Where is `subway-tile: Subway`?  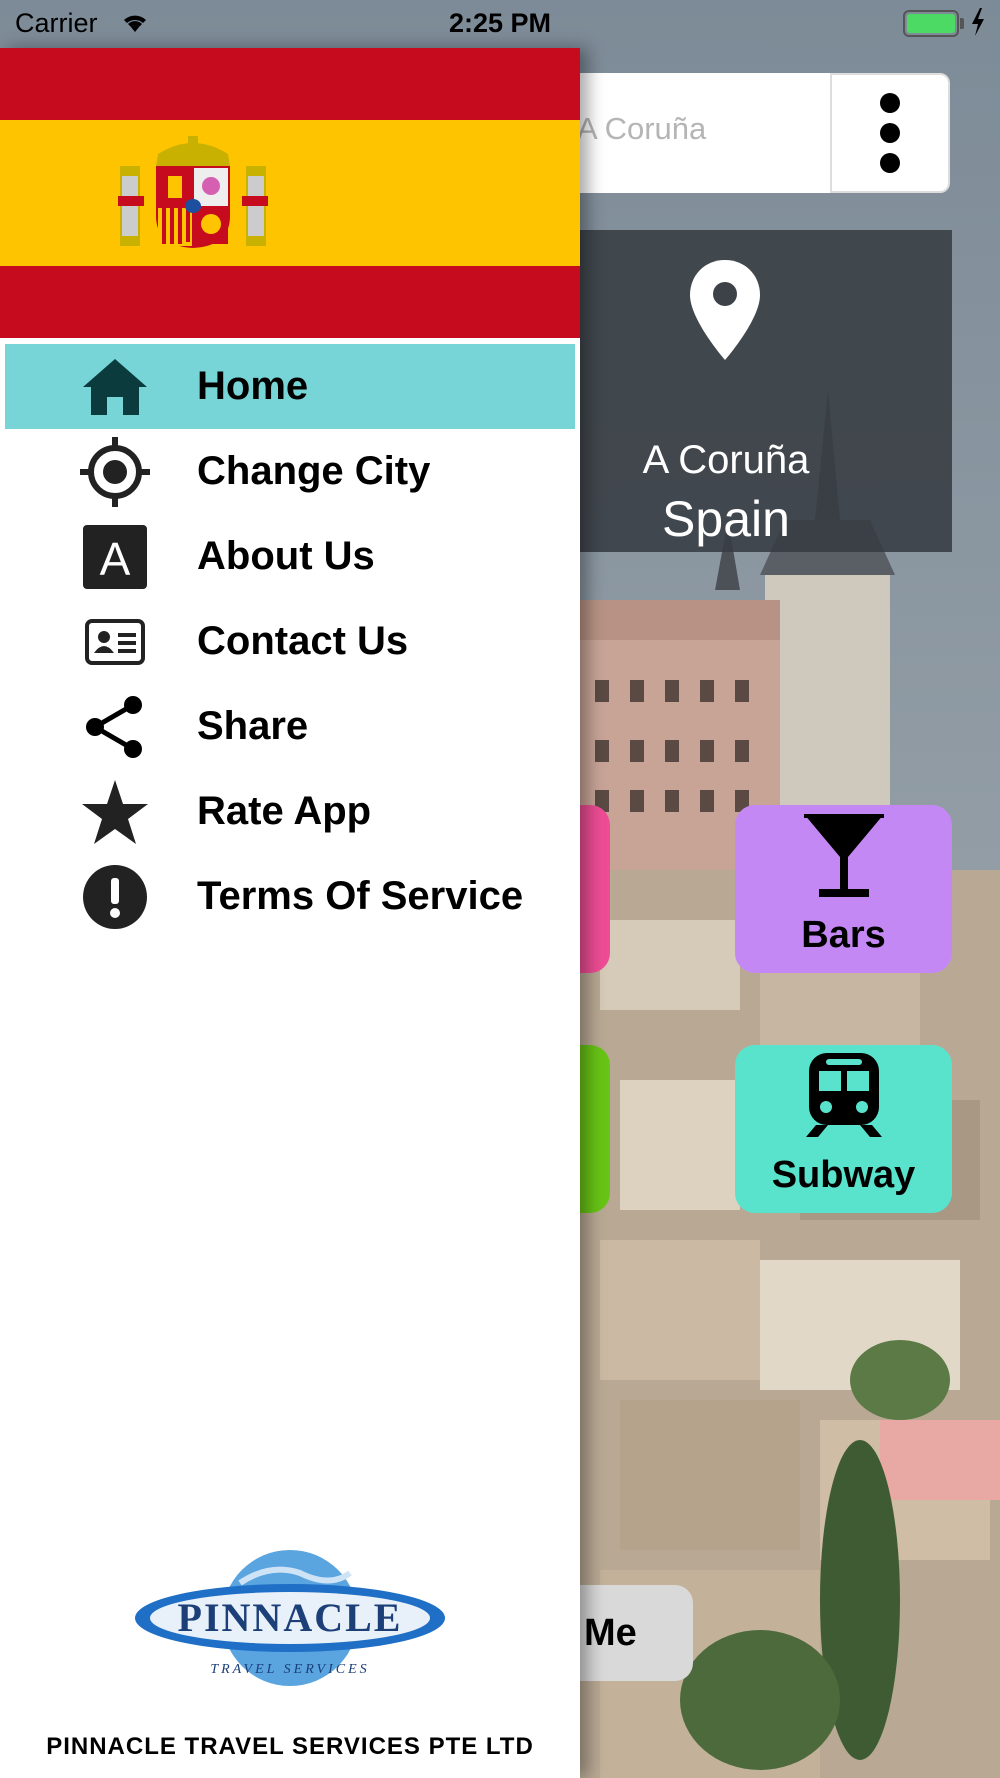 subway-tile: Subway is located at coordinates (843, 1129).